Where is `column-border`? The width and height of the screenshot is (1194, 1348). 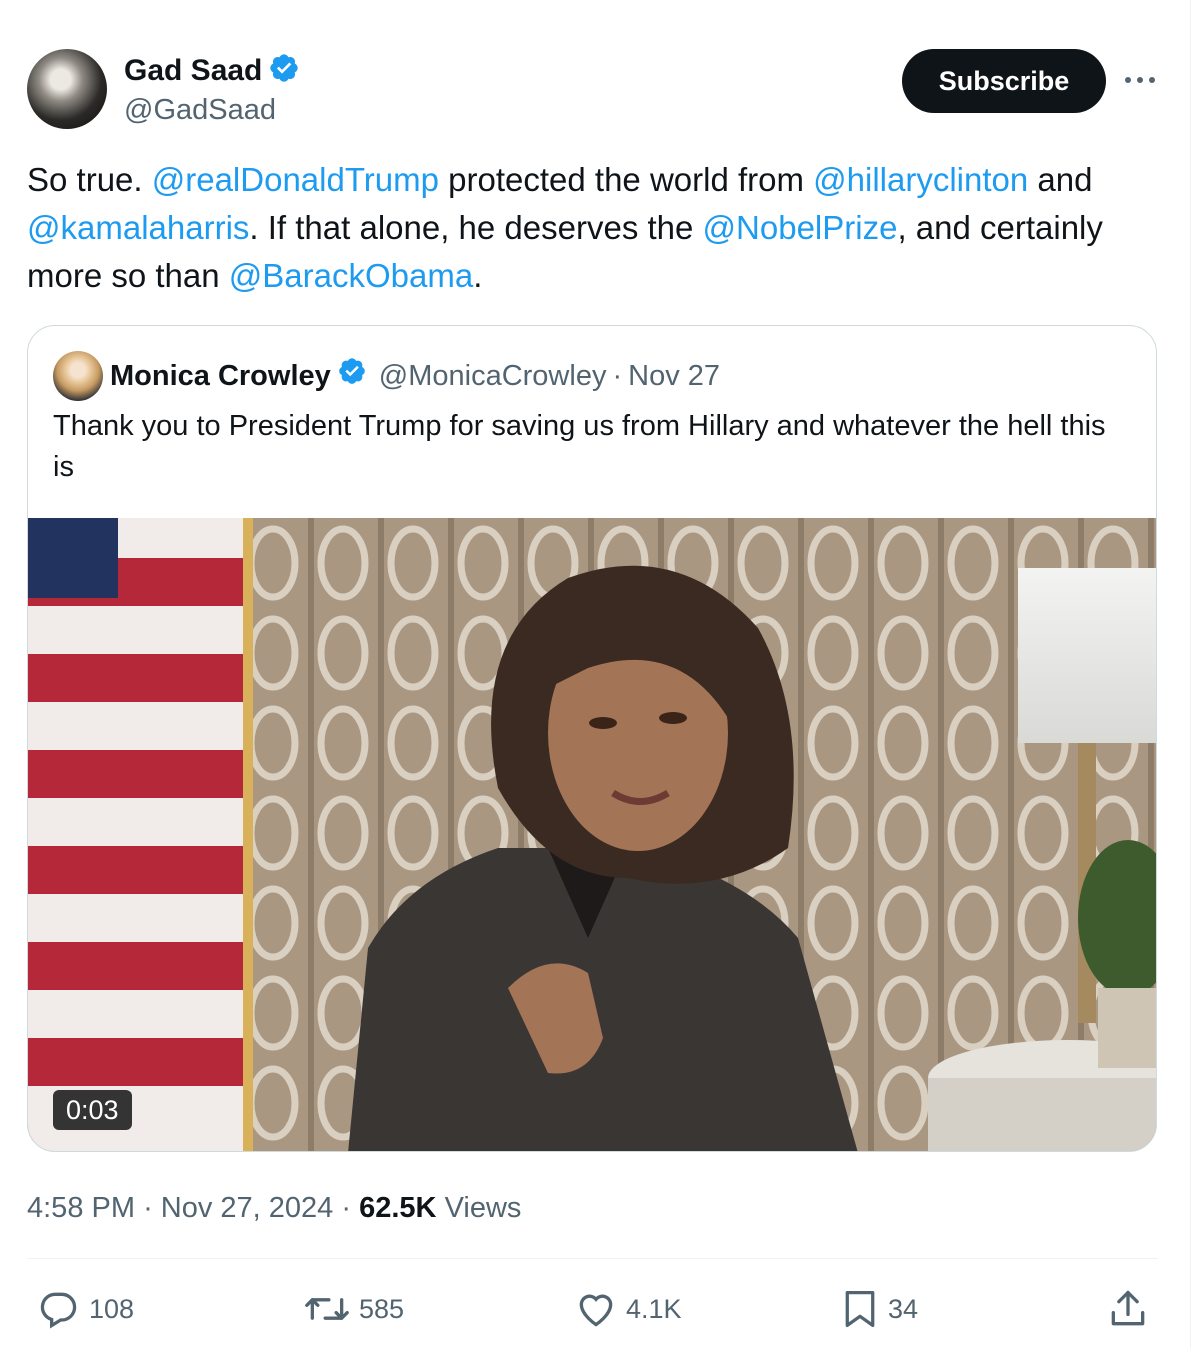 column-border is located at coordinates (1190, 674).